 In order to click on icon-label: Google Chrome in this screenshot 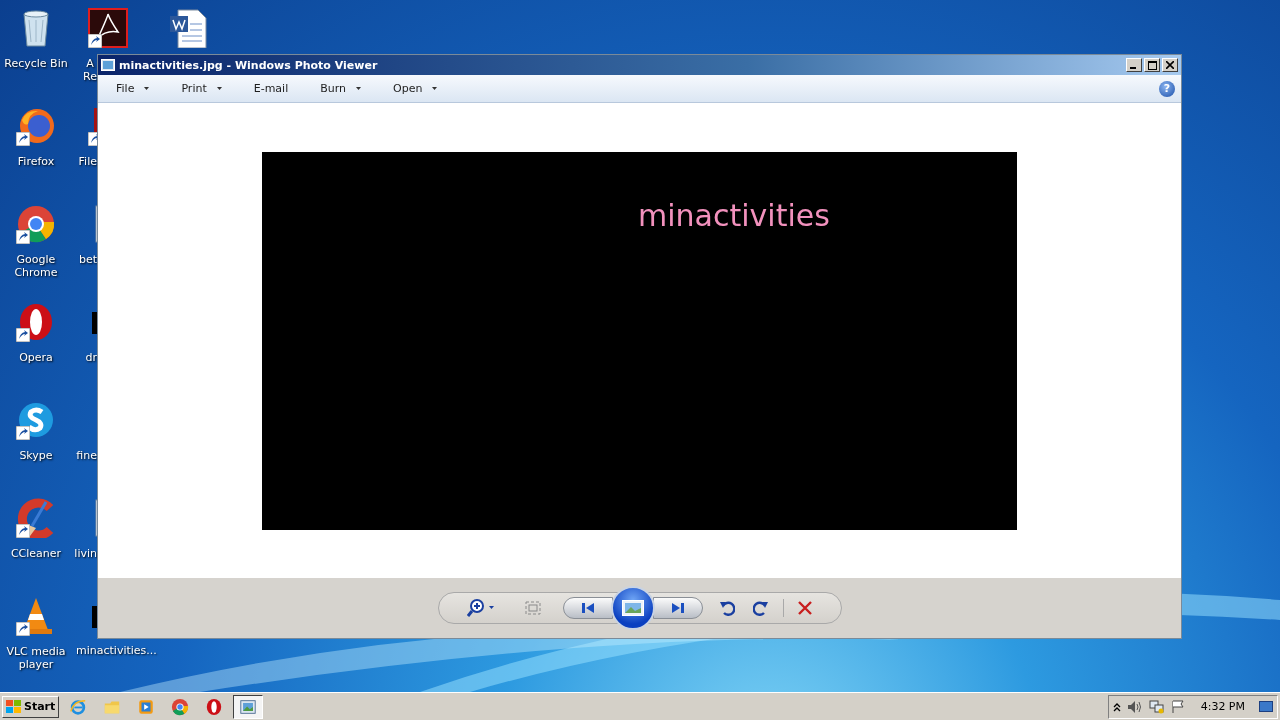, I will do `click(36, 266)`.